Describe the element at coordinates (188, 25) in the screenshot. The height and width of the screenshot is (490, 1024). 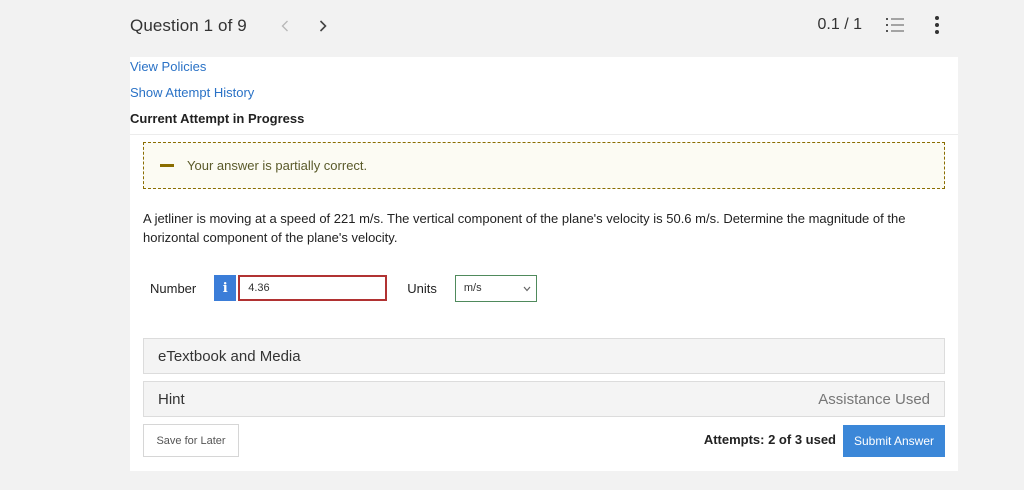
I see `question-title: Question 1 of 9` at that location.